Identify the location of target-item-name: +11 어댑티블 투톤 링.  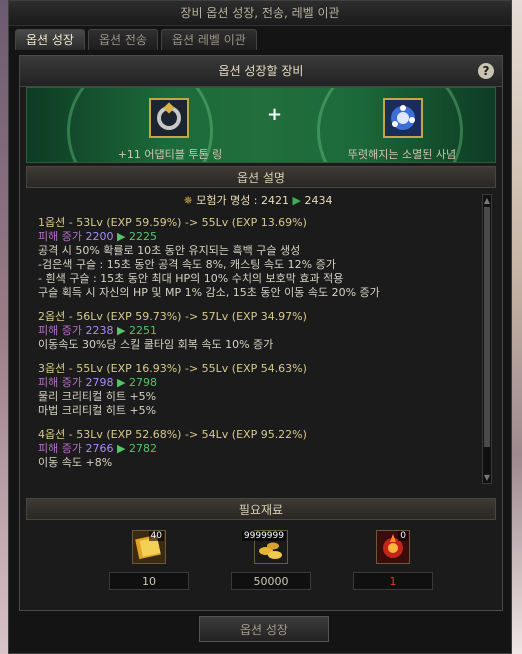
(170, 154).